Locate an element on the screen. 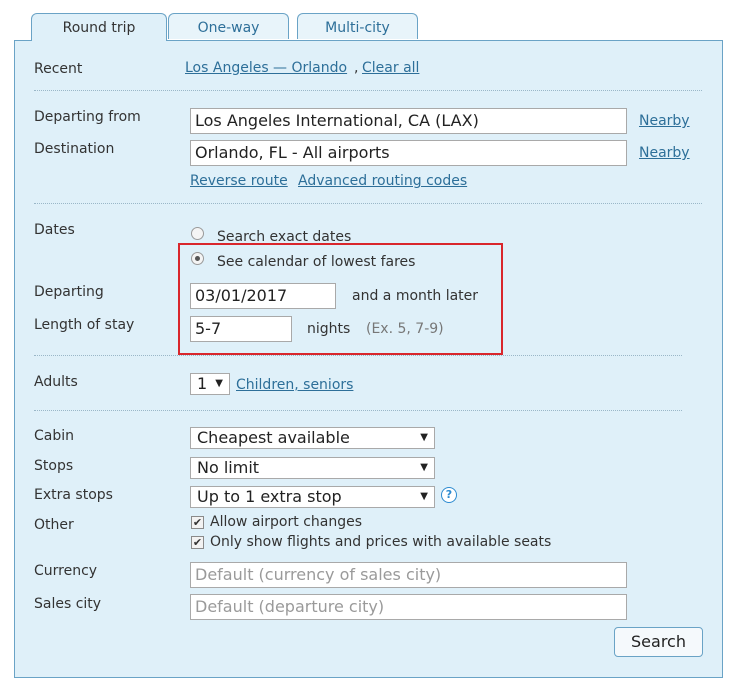 This screenshot has height=685, width=736. other-label: Other is located at coordinates (54, 525).